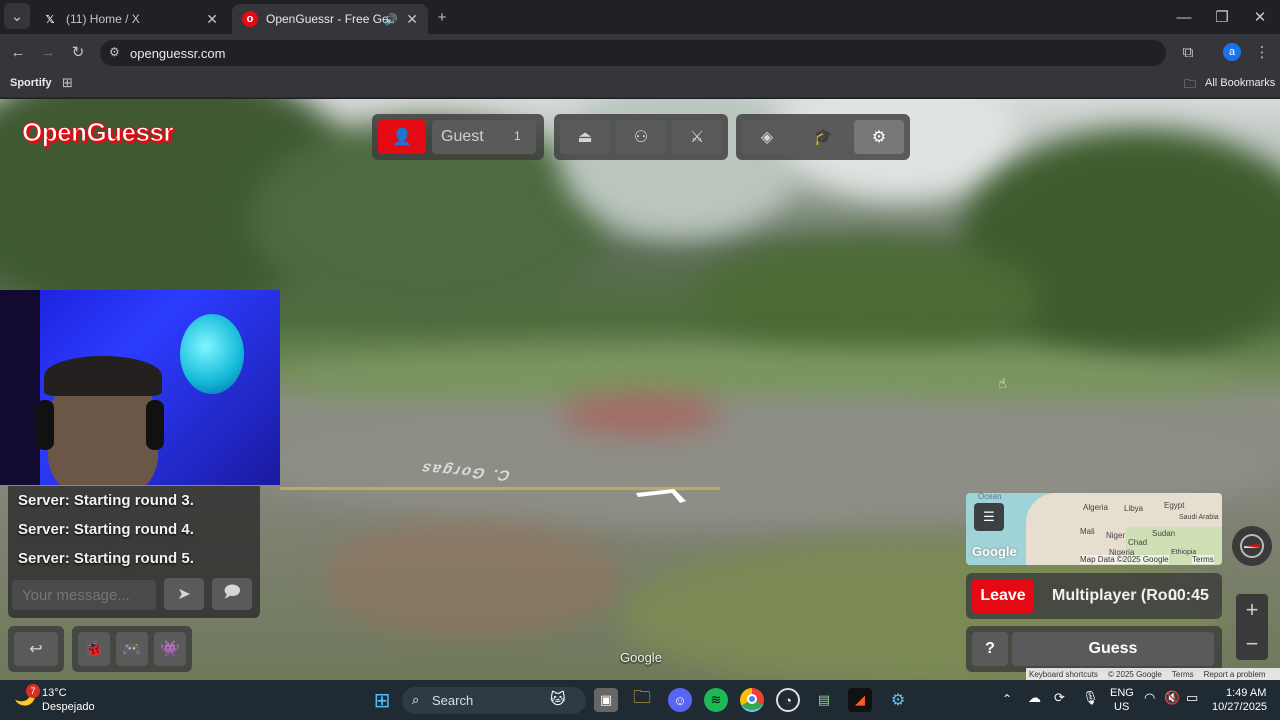 The width and height of the screenshot is (1280, 720). I want to click on map-label: Egypt, so click(1174, 505).